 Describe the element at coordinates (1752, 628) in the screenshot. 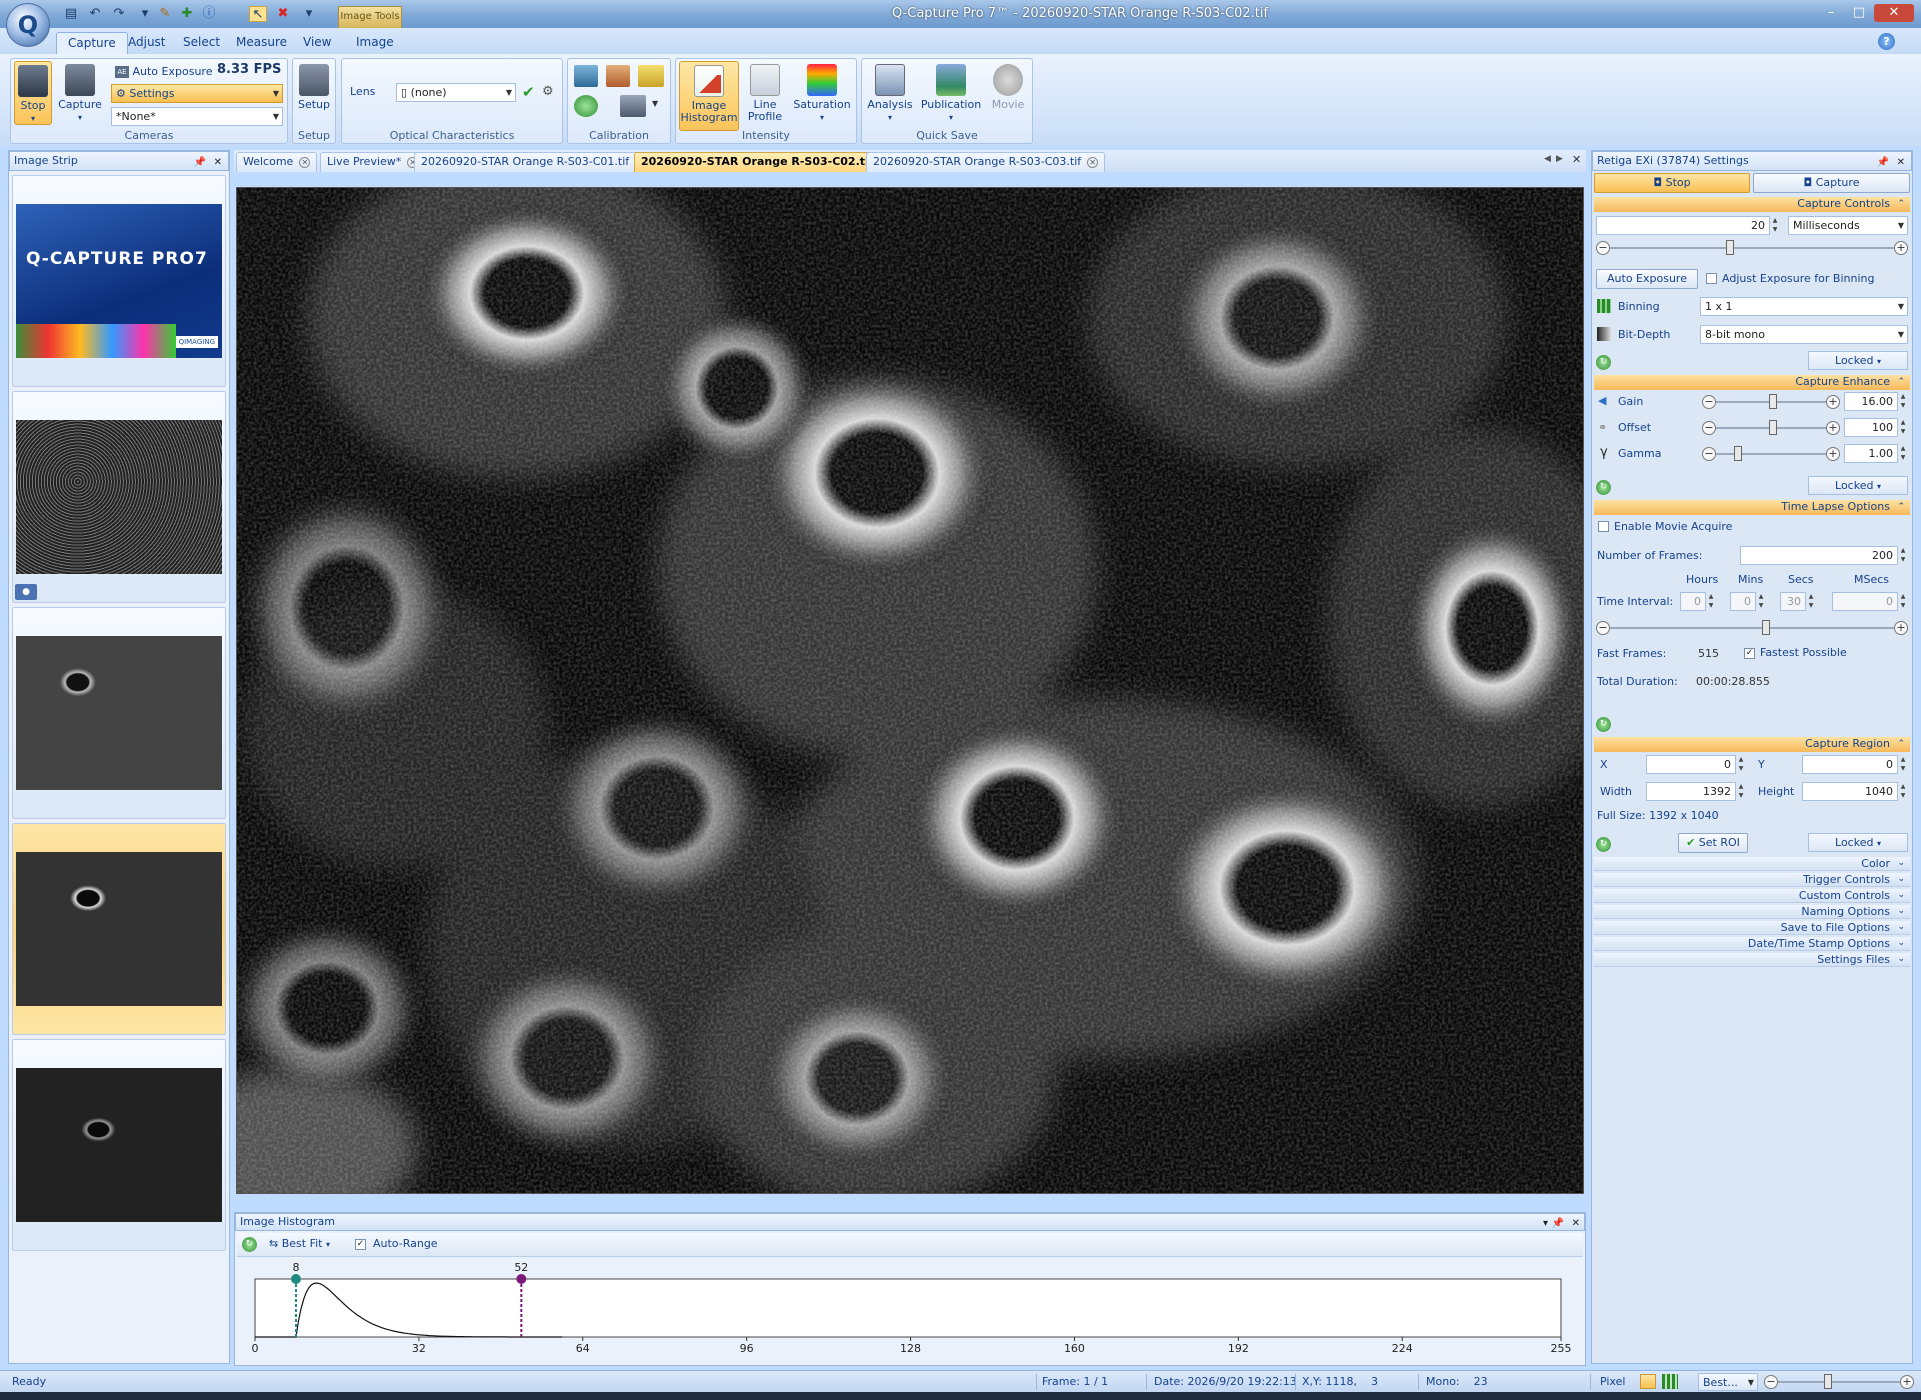

I see `interval-slider: − +` at that location.